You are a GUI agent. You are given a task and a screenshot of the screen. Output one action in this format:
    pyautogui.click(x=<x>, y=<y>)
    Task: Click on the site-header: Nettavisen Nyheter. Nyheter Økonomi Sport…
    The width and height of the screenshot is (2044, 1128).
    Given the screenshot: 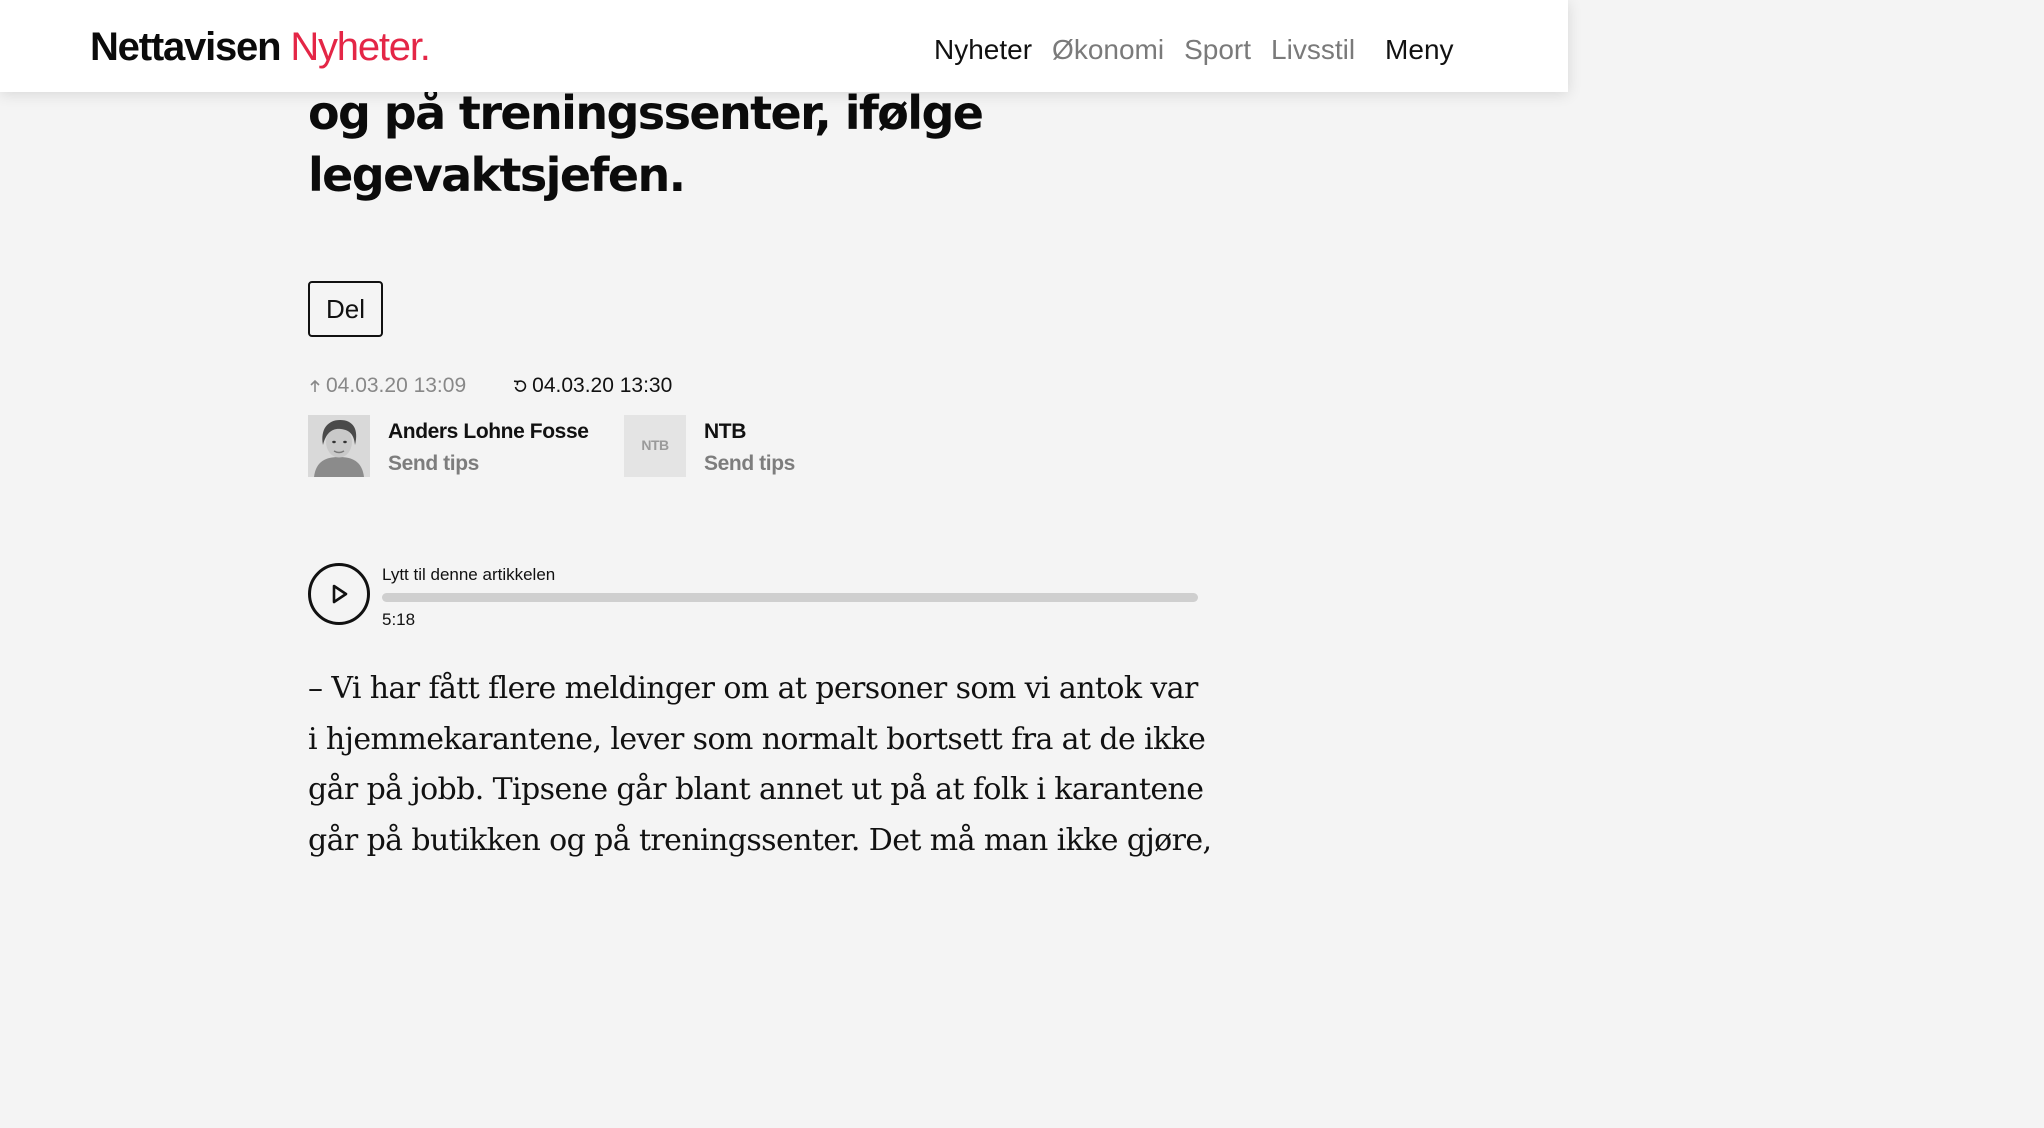 What is the action you would take?
    pyautogui.click(x=784, y=46)
    